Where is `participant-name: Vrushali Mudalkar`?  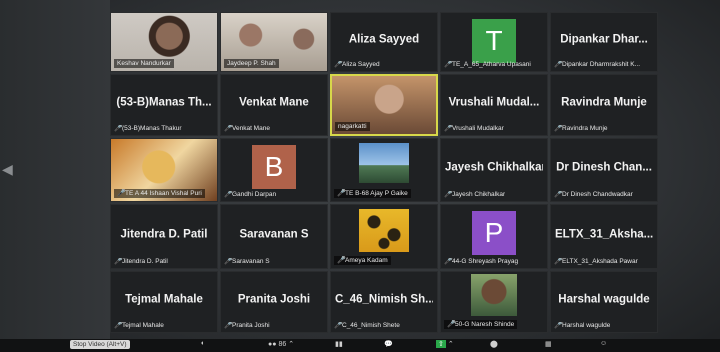
participant-name: Vrushali Mudalkar is located at coordinates (478, 128).